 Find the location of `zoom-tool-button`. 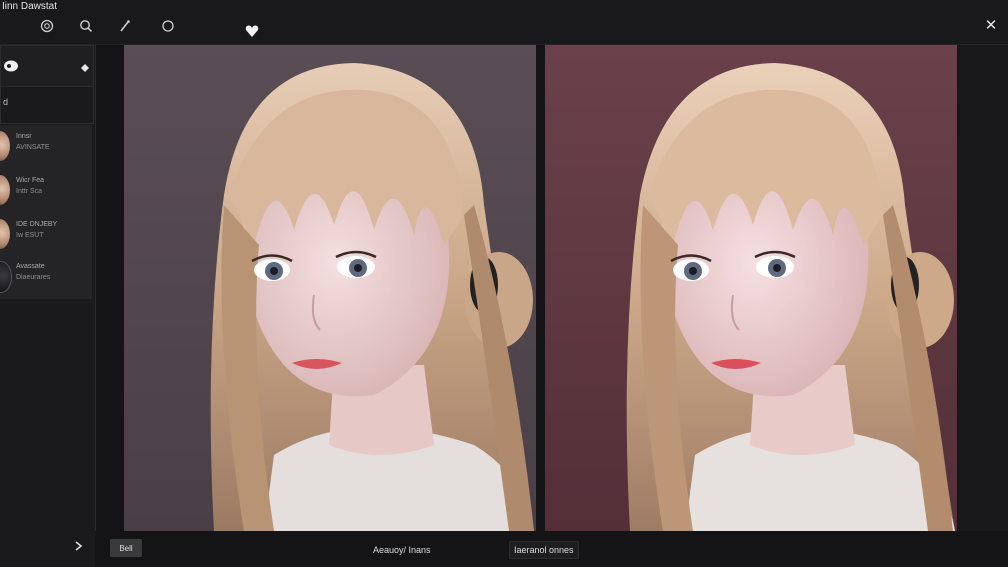

zoom-tool-button is located at coordinates (86, 26).